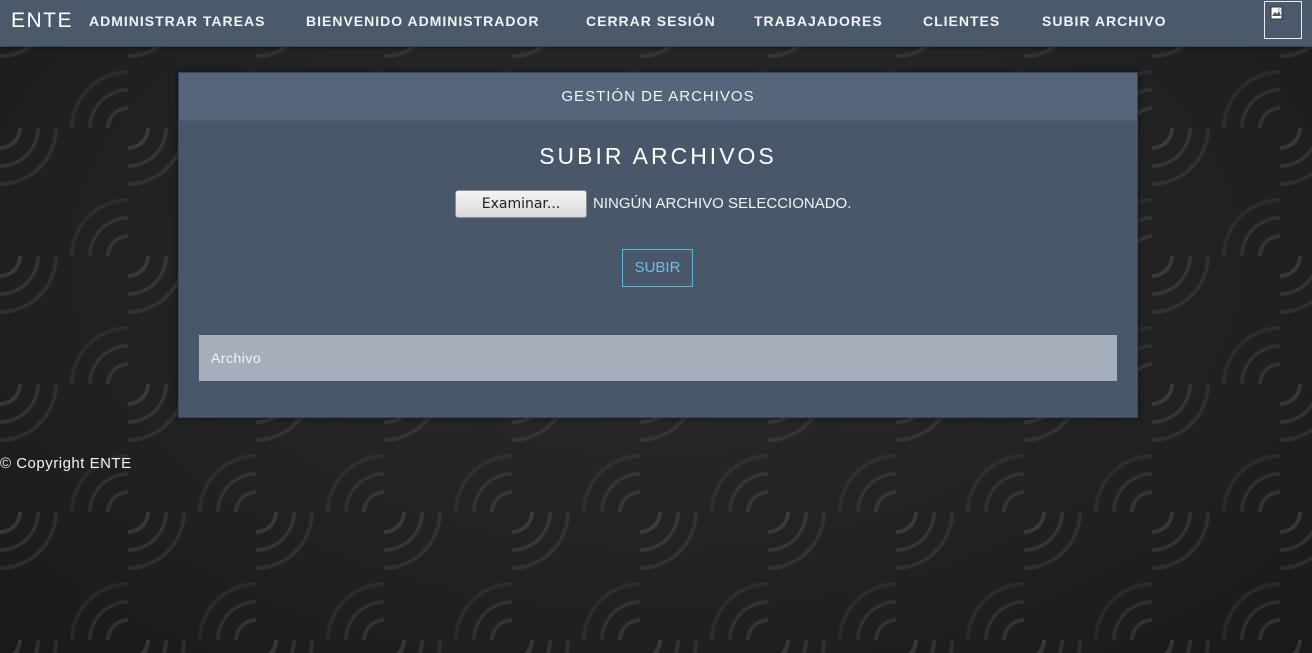 The image size is (1312, 653). Describe the element at coordinates (658, 156) in the screenshot. I see `upload-title: SUBIR ARCHIVOS` at that location.